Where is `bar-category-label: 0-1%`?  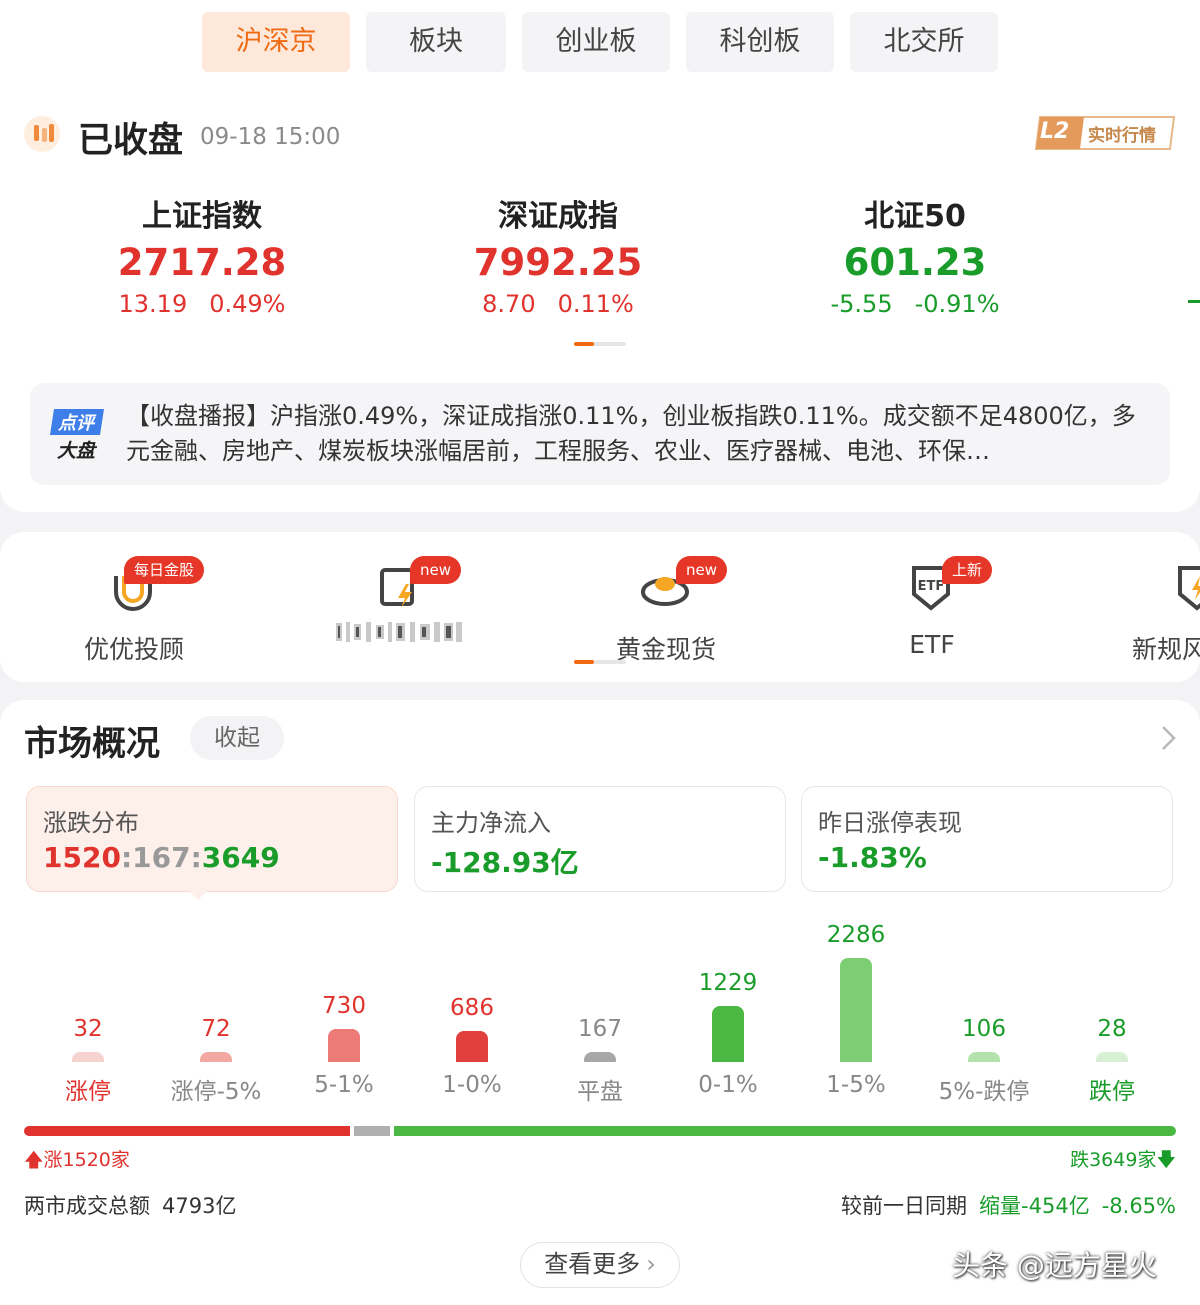
bar-category-label: 0-1% is located at coordinates (728, 1085).